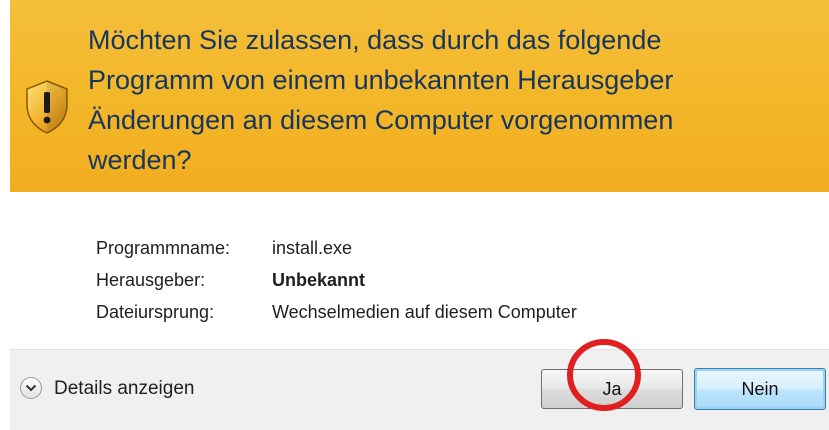 The width and height of the screenshot is (829, 430). I want to click on program-name-label: Programmname:, so click(163, 247).